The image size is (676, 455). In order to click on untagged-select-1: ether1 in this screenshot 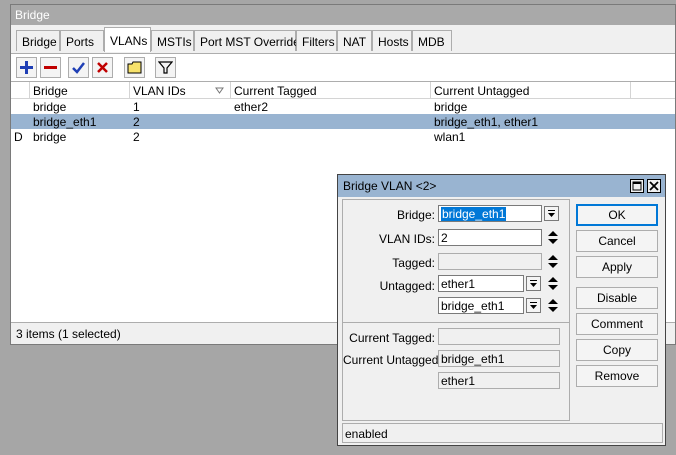, I will do `click(481, 283)`.